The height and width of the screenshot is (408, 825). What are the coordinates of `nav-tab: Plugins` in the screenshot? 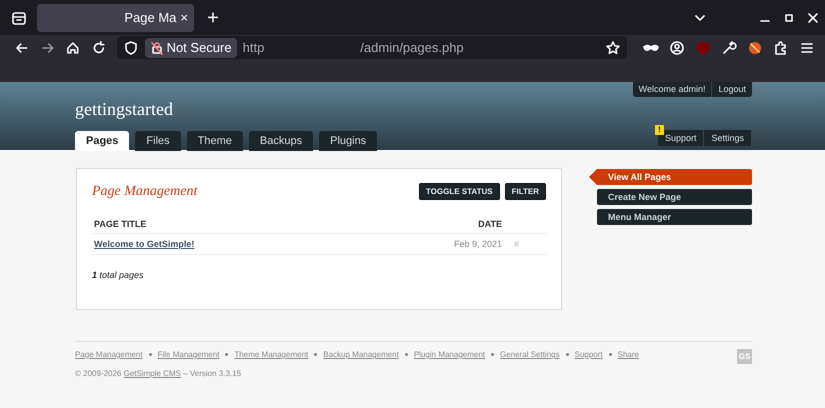 It's located at (348, 141).